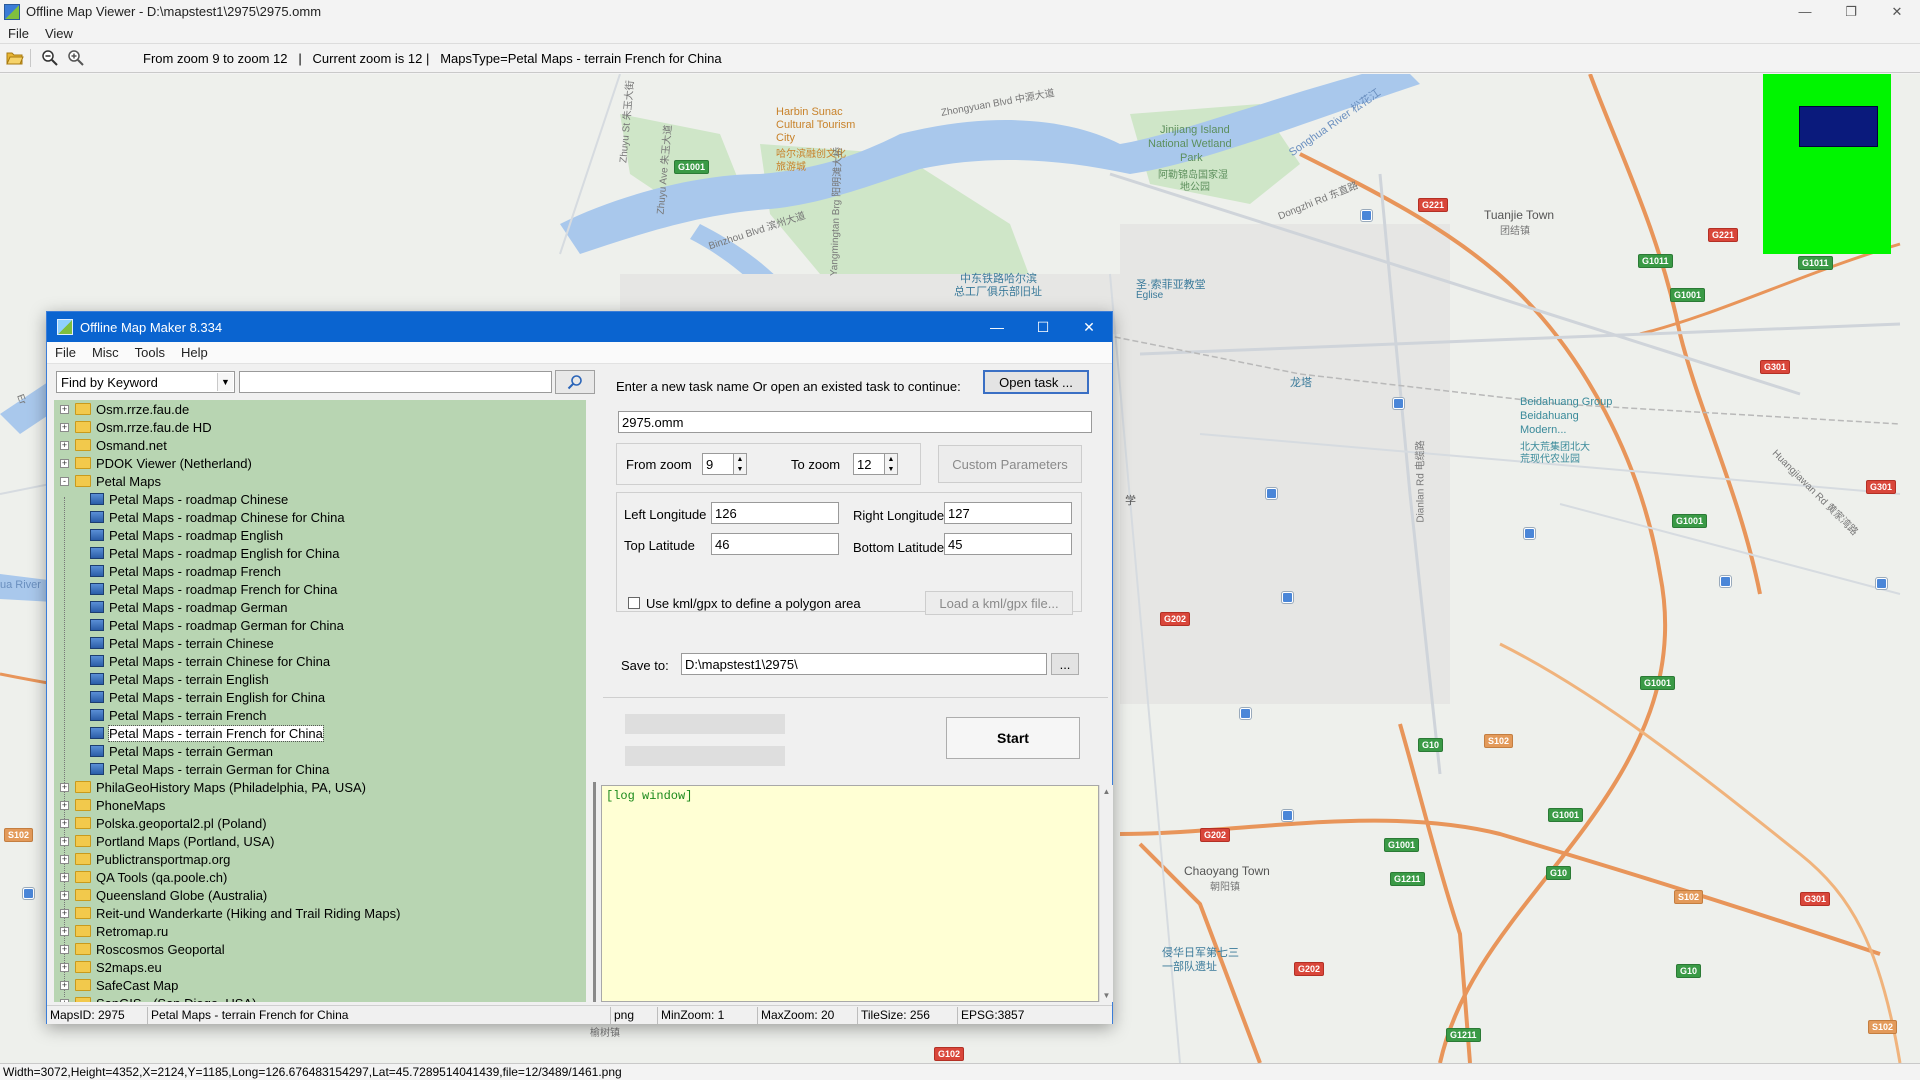 Image resolution: width=1920 pixels, height=1080 pixels. I want to click on tree-item-folder: + Retromap.ru, so click(114, 931).